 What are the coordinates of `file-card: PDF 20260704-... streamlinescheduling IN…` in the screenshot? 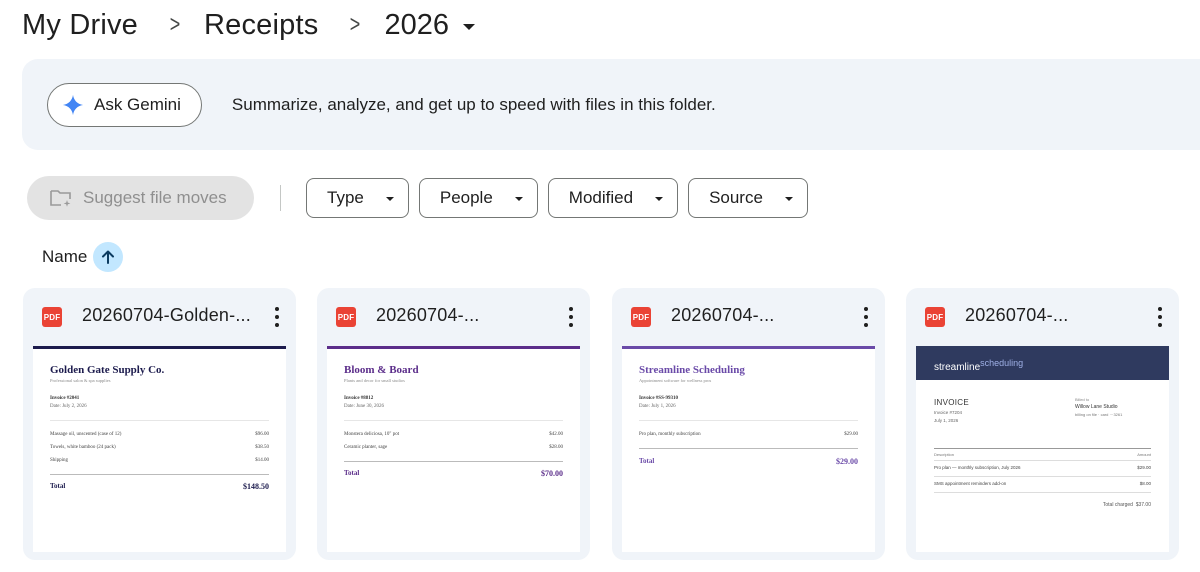 It's located at (1042, 424).